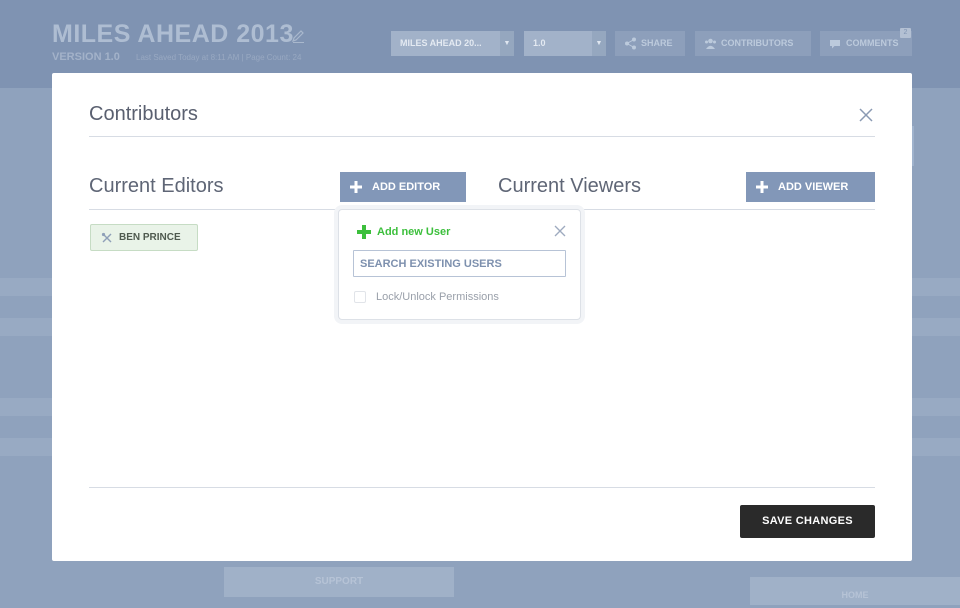 Image resolution: width=960 pixels, height=608 pixels. Describe the element at coordinates (106, 237) in the screenshot. I see `wrench-icon` at that location.